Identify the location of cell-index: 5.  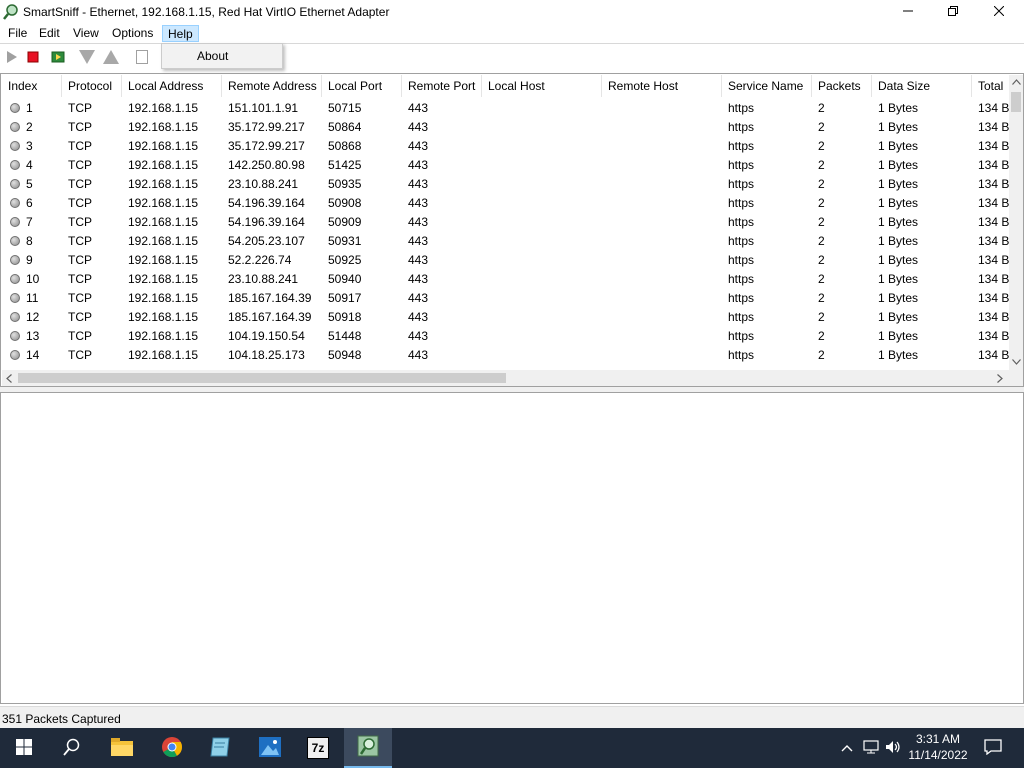
(29, 184).